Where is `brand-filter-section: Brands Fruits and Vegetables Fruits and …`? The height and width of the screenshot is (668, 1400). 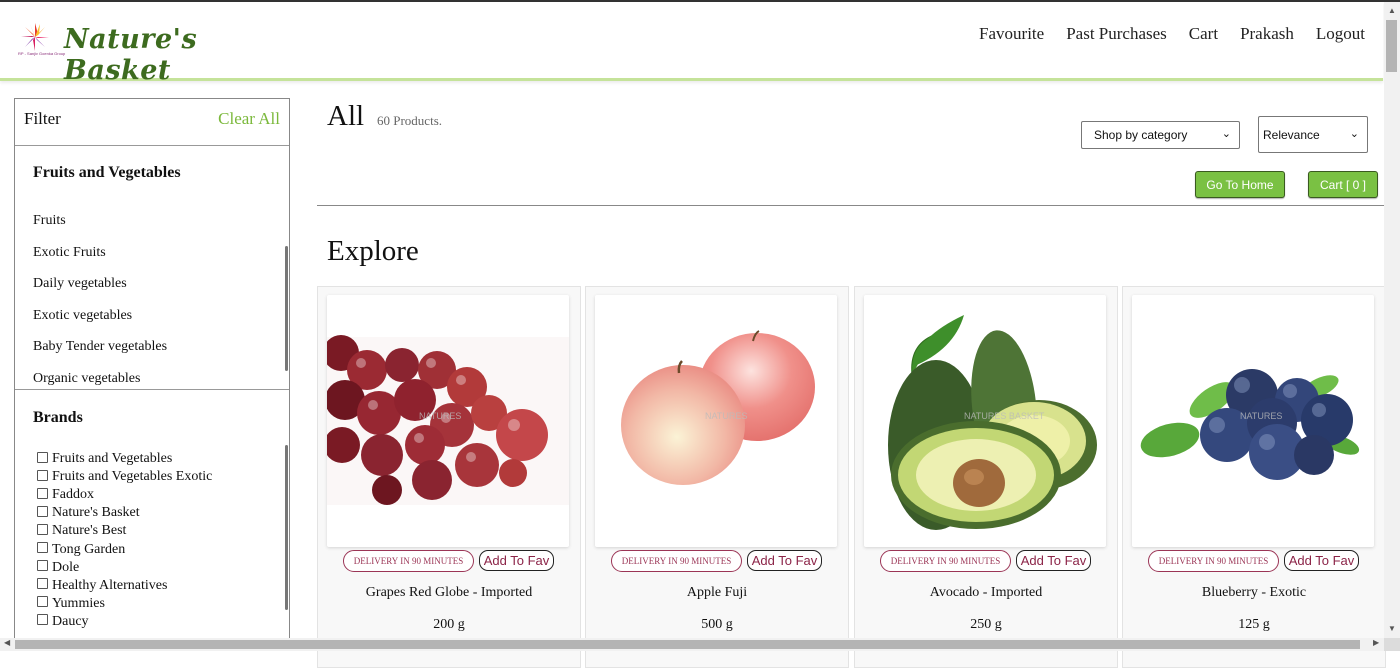
brand-filter-section: Brands Fruits and Vegetables Fruits and … is located at coordinates (152, 513).